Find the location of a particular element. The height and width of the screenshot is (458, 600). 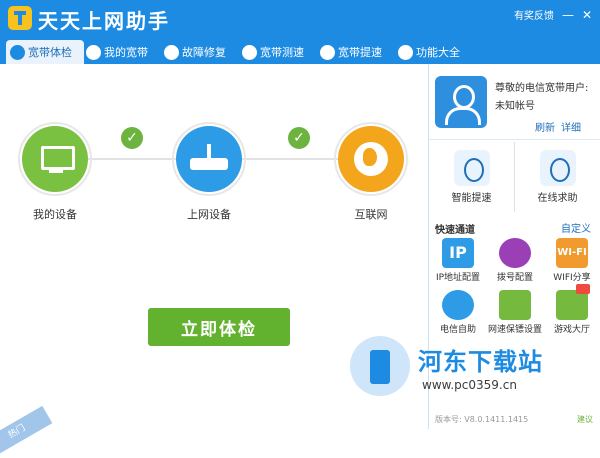

tab-speed-up: 宽带提速 is located at coordinates (356, 52).